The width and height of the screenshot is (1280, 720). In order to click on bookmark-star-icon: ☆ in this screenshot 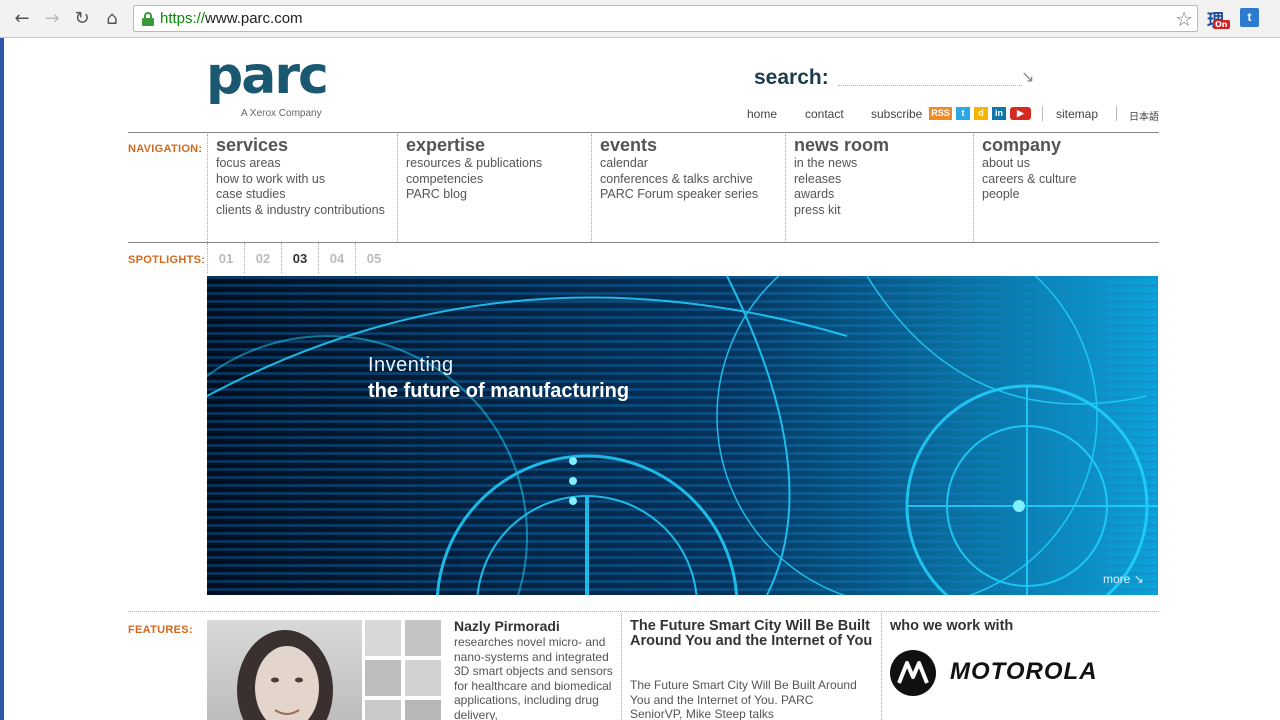, I will do `click(1184, 19)`.